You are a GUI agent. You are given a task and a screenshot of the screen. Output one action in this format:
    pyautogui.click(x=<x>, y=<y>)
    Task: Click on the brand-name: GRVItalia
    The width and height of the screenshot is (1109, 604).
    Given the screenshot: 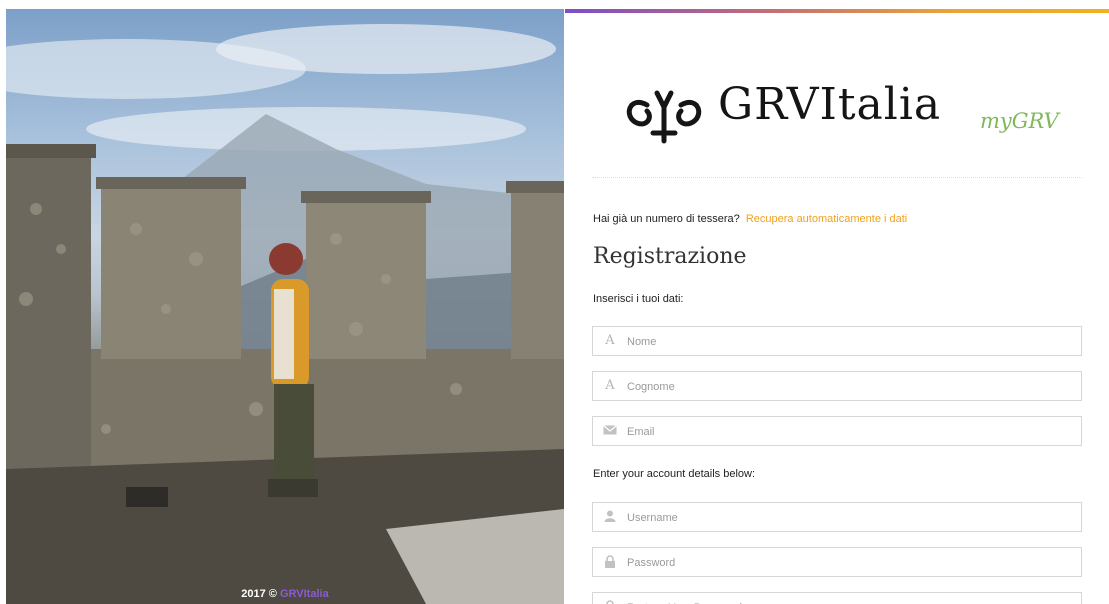 What is the action you would take?
    pyautogui.click(x=830, y=104)
    